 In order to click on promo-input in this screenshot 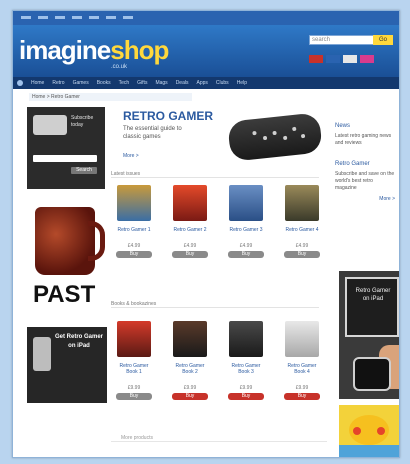, I will do `click(65, 158)`.